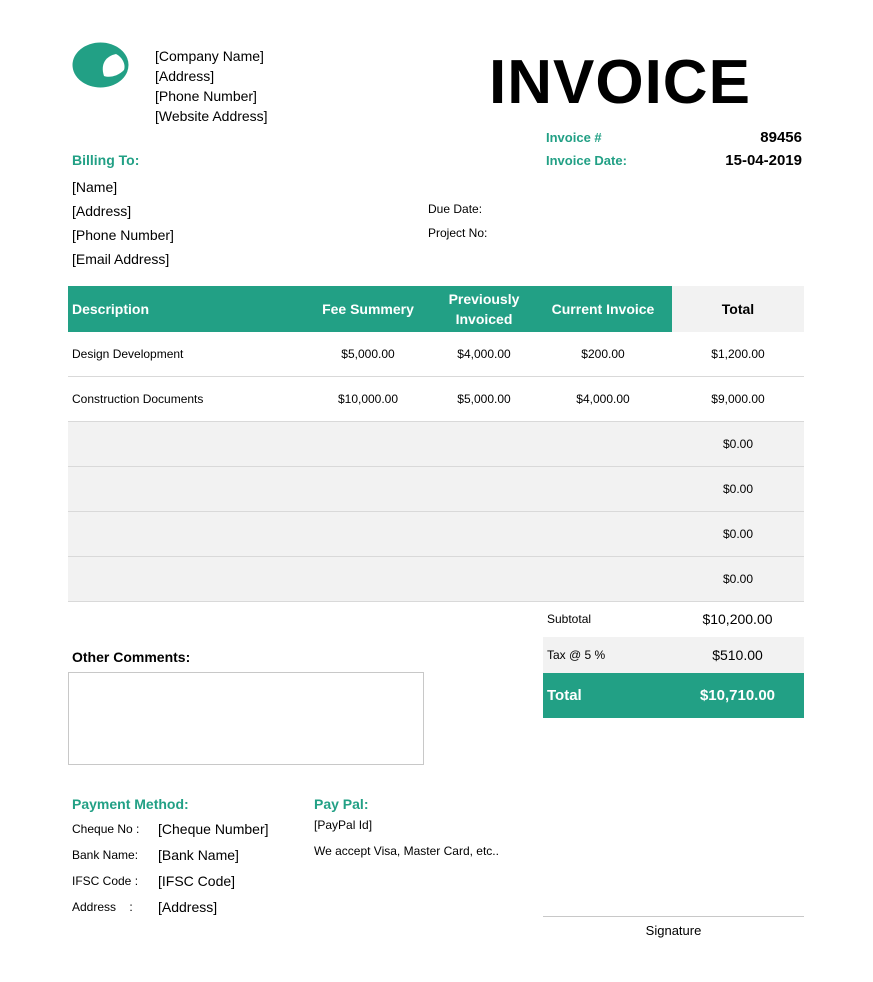 The image size is (873, 982). I want to click on billing-address: [Address], so click(102, 211).